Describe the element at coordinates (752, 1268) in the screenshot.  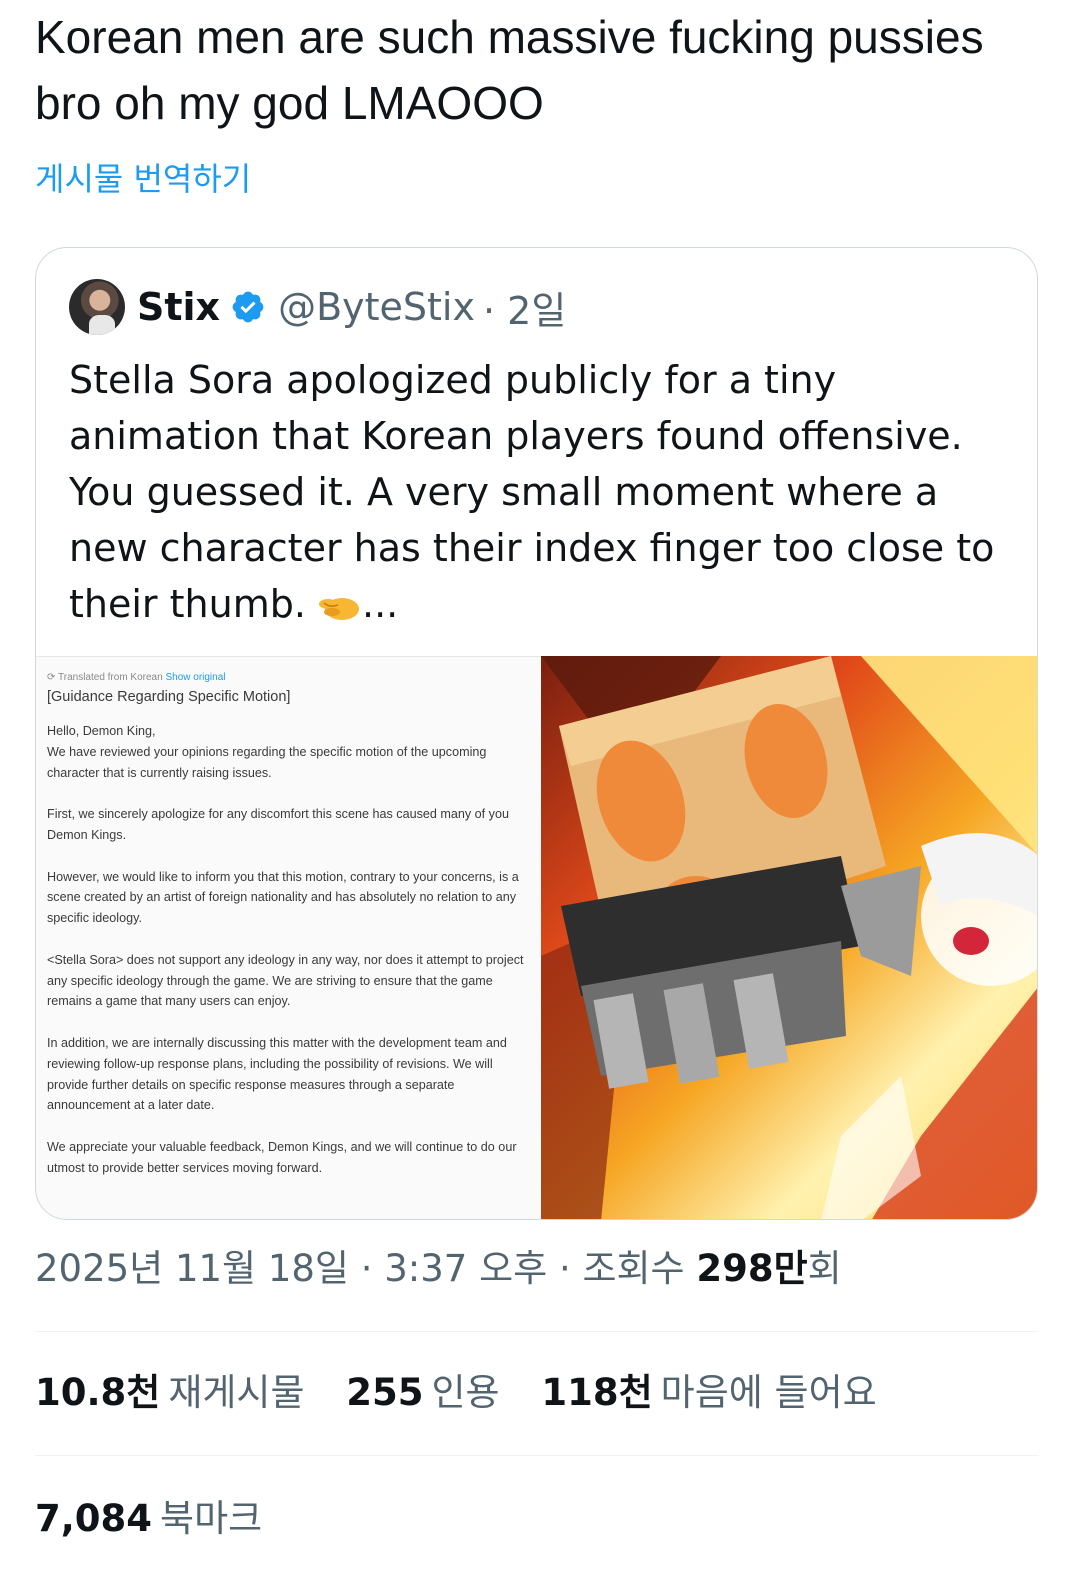
I see `view-count: 298만` at that location.